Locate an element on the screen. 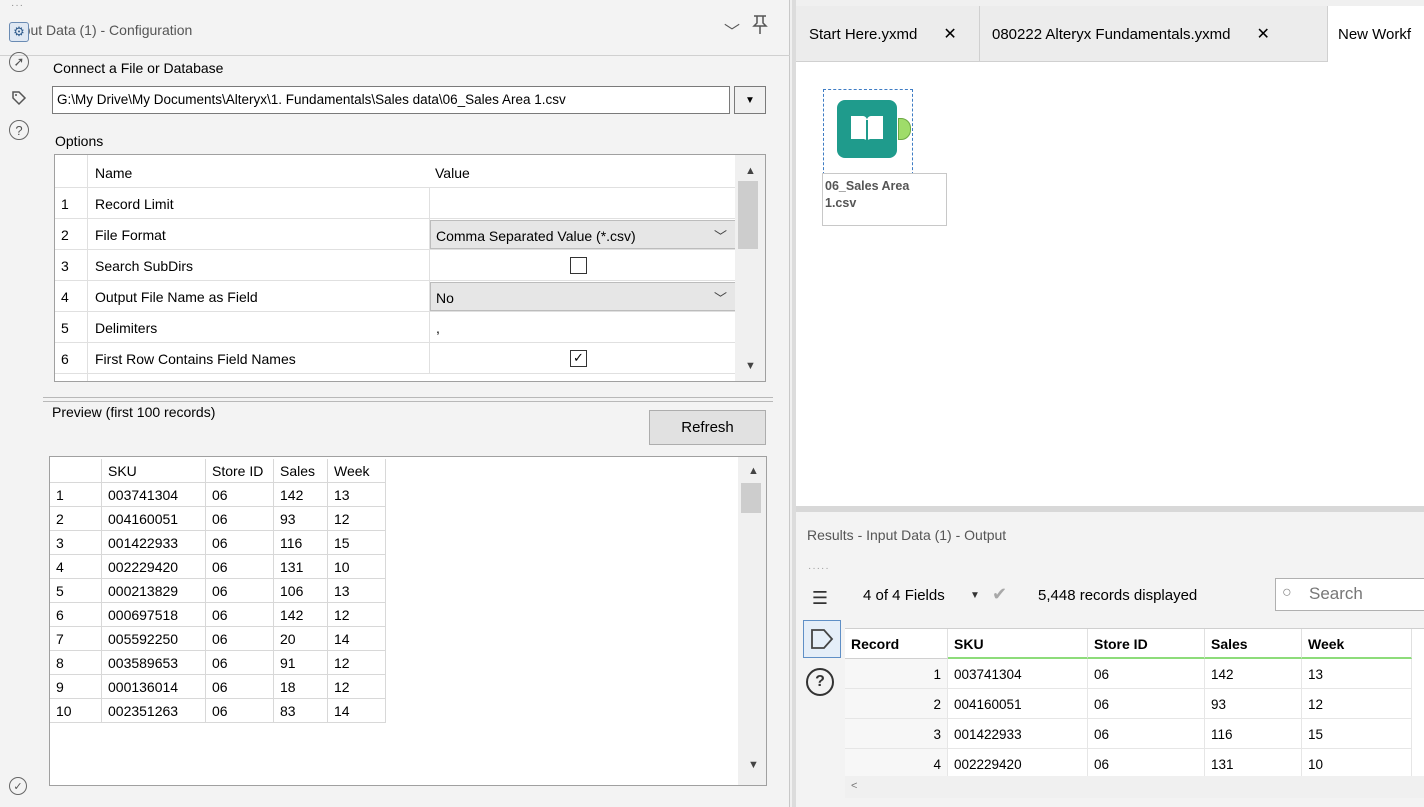 Image resolution: width=1424 pixels, height=807 pixels. scroll-left-icon: < is located at coordinates (854, 786).